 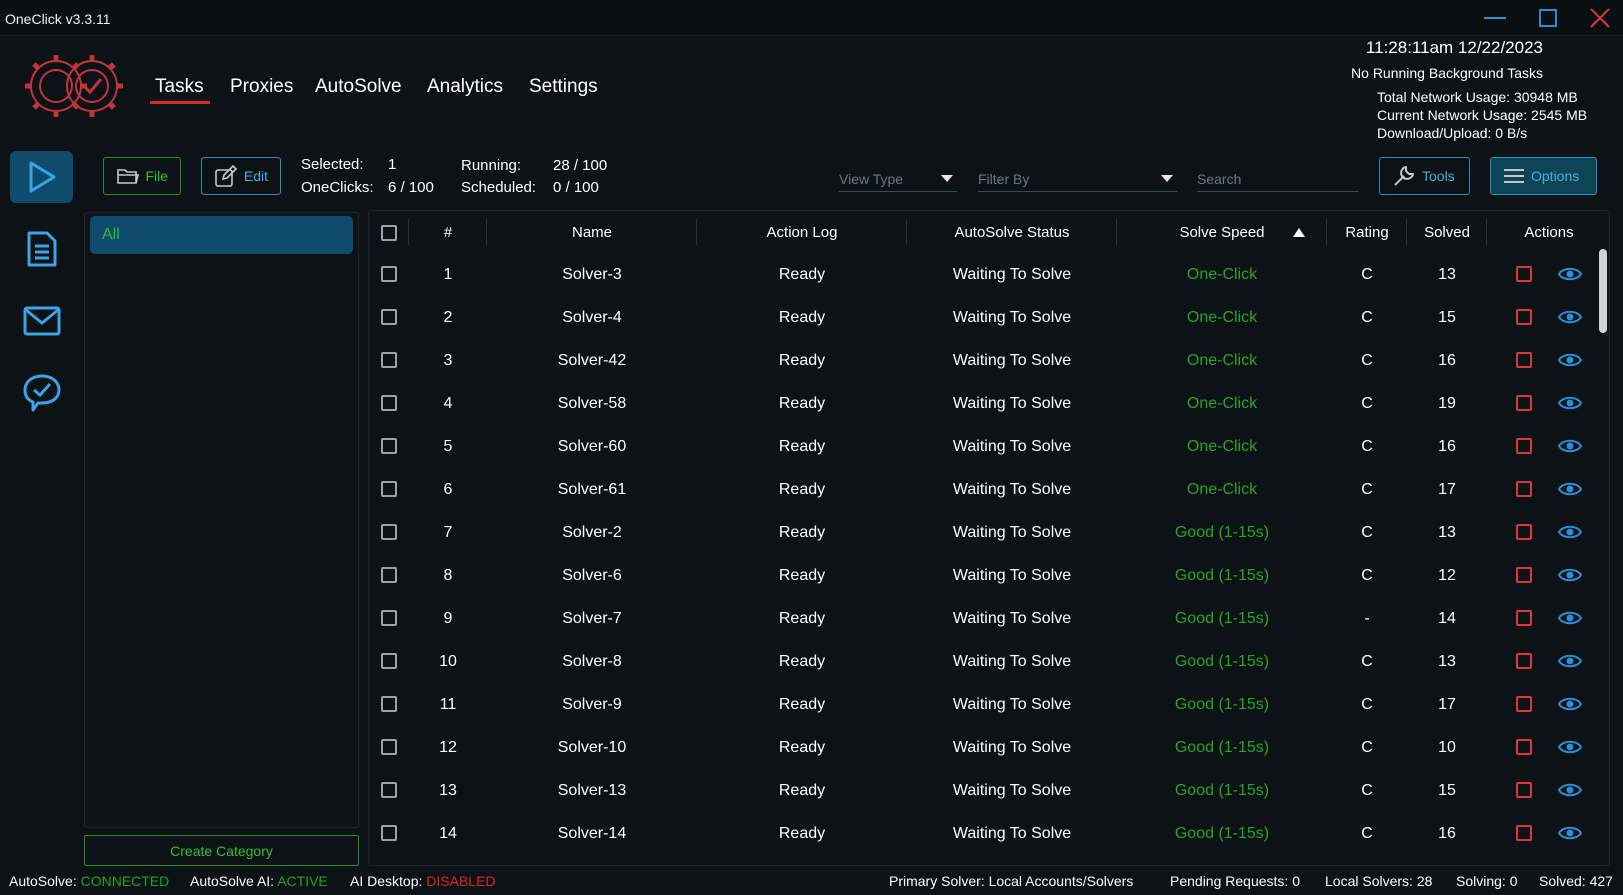 What do you see at coordinates (358, 87) in the screenshot?
I see `nav-autosolve: AutoSolve` at bounding box center [358, 87].